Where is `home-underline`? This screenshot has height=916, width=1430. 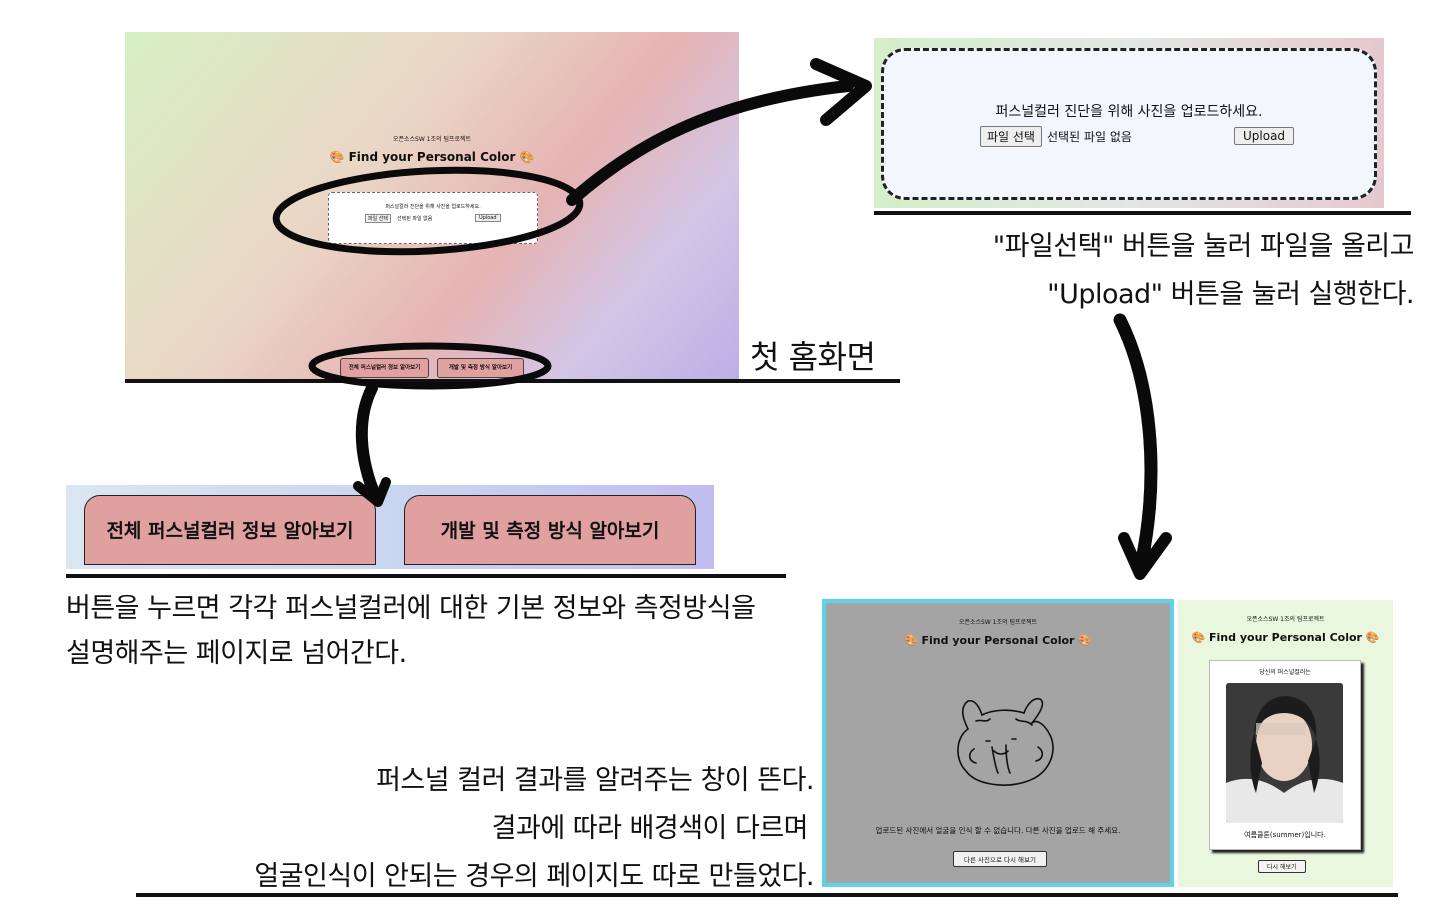
home-underline is located at coordinates (512, 381).